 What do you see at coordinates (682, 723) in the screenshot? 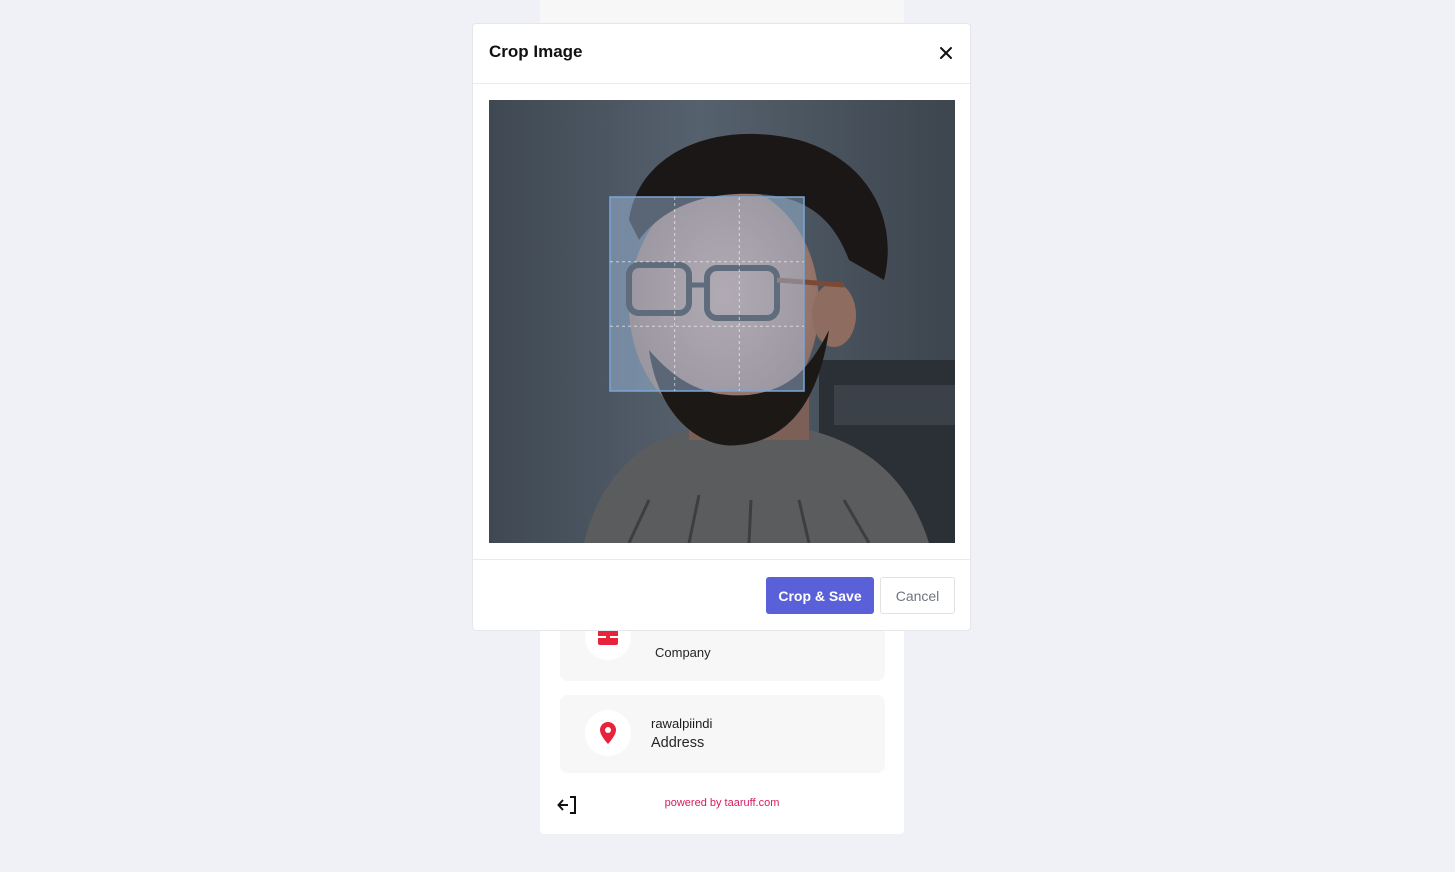
I see `address-value: rawalpiindi` at bounding box center [682, 723].